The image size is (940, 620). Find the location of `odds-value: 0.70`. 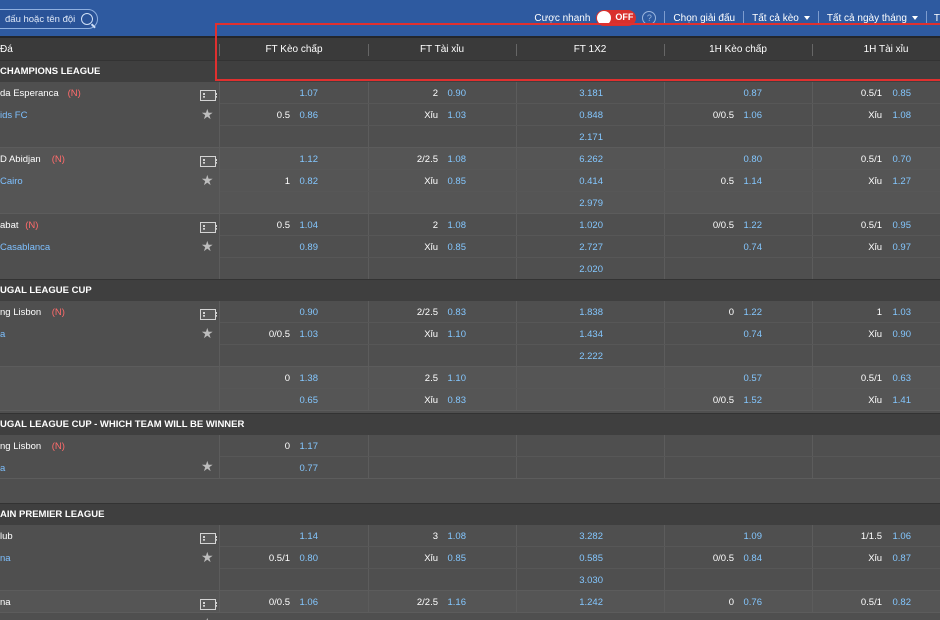

odds-value: 0.70 is located at coordinates (902, 159).